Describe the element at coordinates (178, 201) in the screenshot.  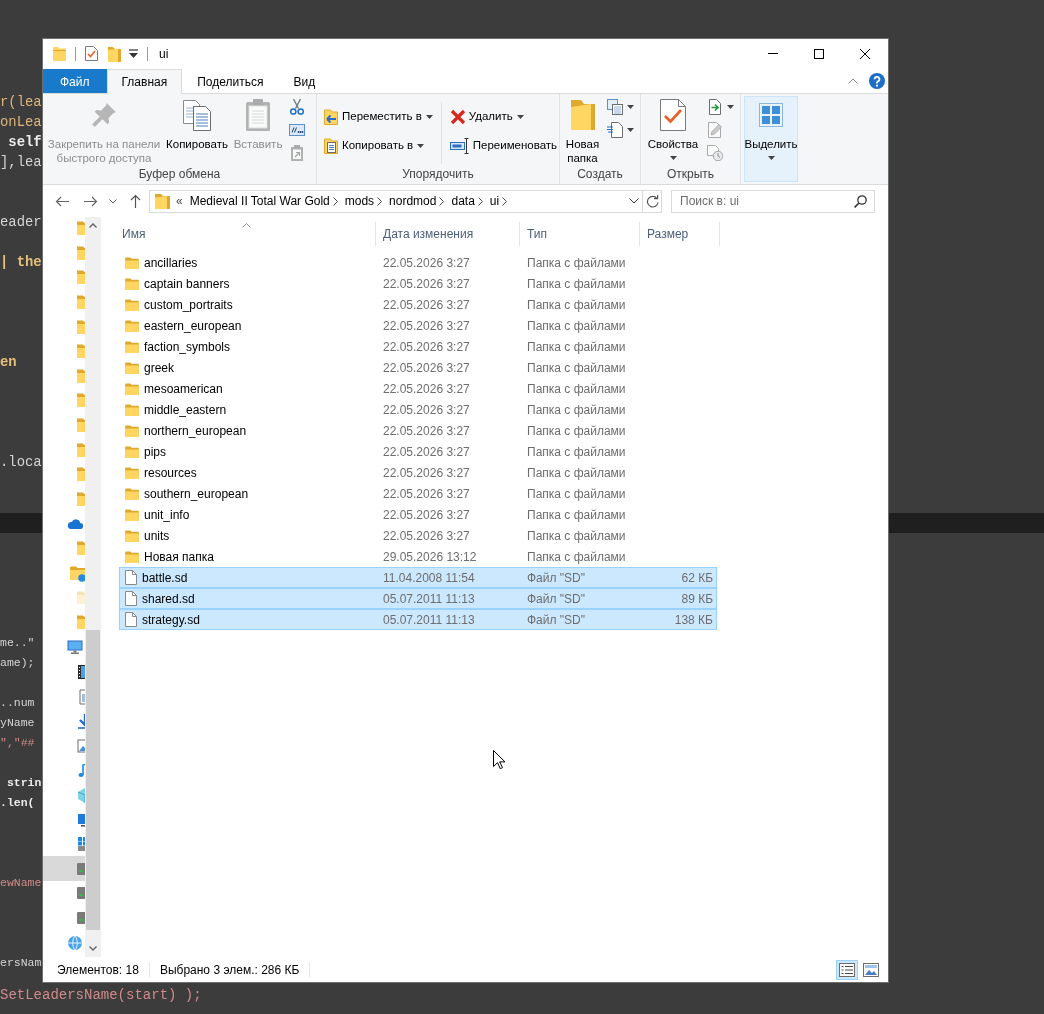
I see `overflow-button: «` at that location.